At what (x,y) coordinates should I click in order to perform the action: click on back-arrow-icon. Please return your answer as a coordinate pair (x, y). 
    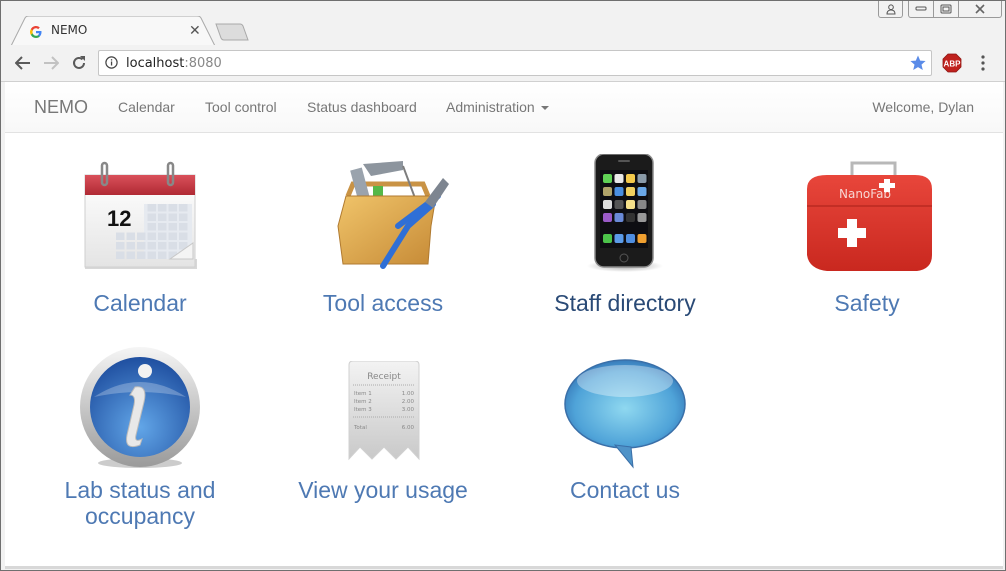
    Looking at the image, I should click on (22, 63).